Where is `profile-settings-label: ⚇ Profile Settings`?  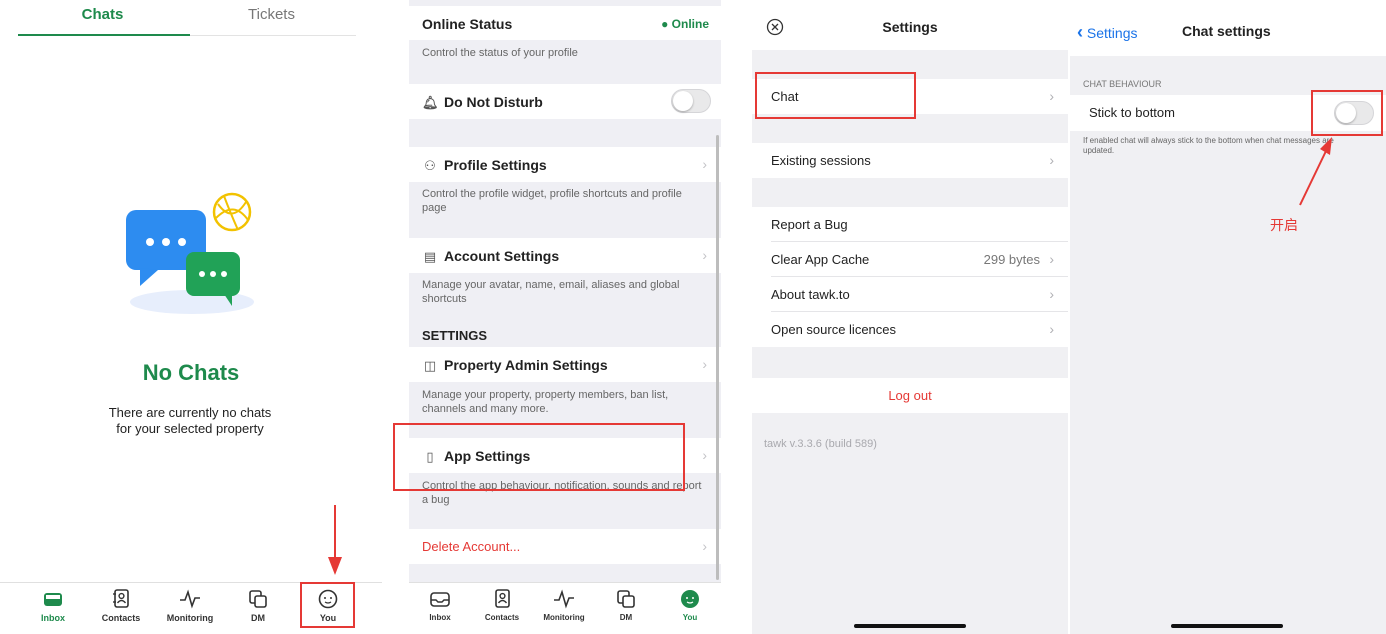
profile-settings-label: ⚇ Profile Settings is located at coordinates (484, 165).